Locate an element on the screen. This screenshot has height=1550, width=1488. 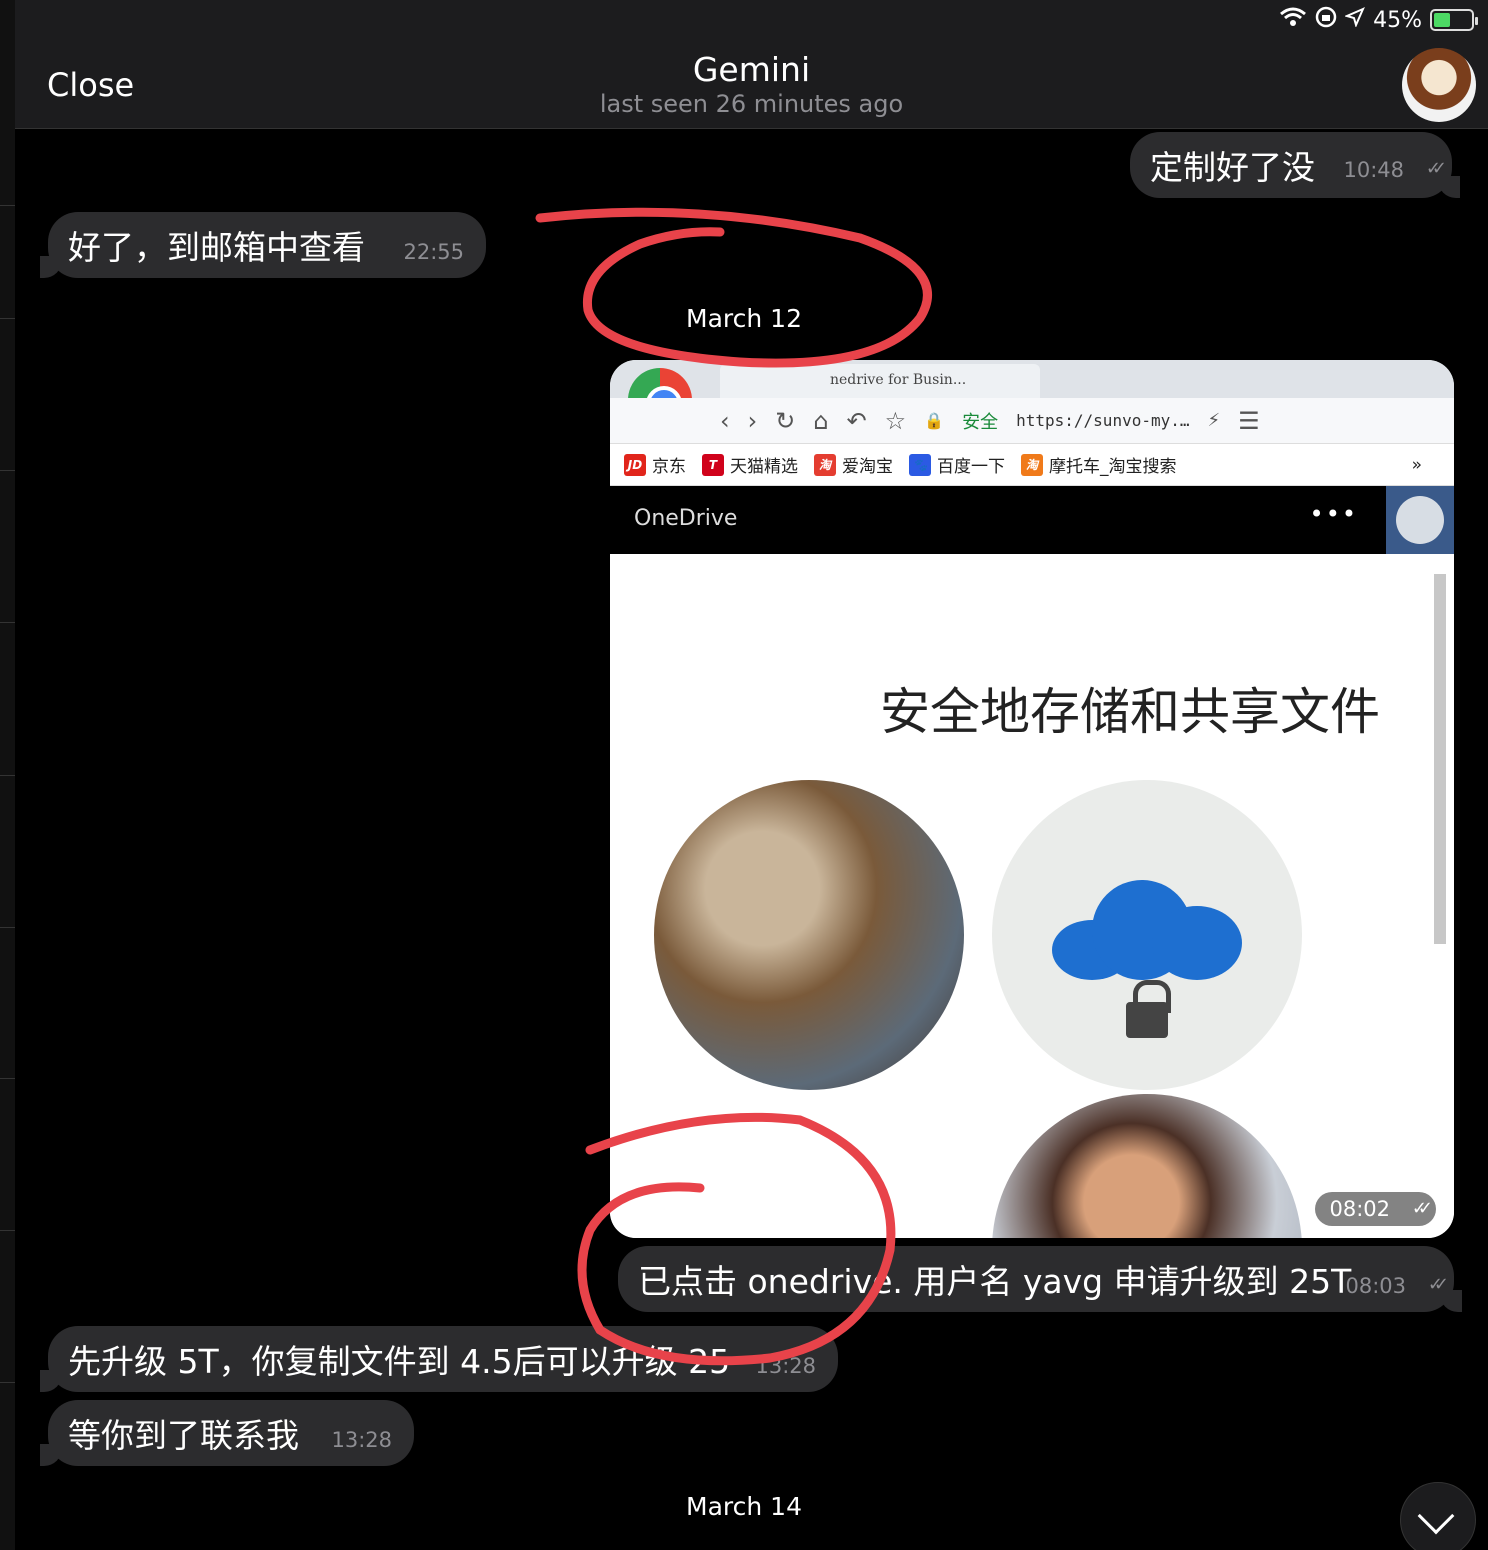
last-seen-status: last seen 26 minutes ago is located at coordinates (751, 104).